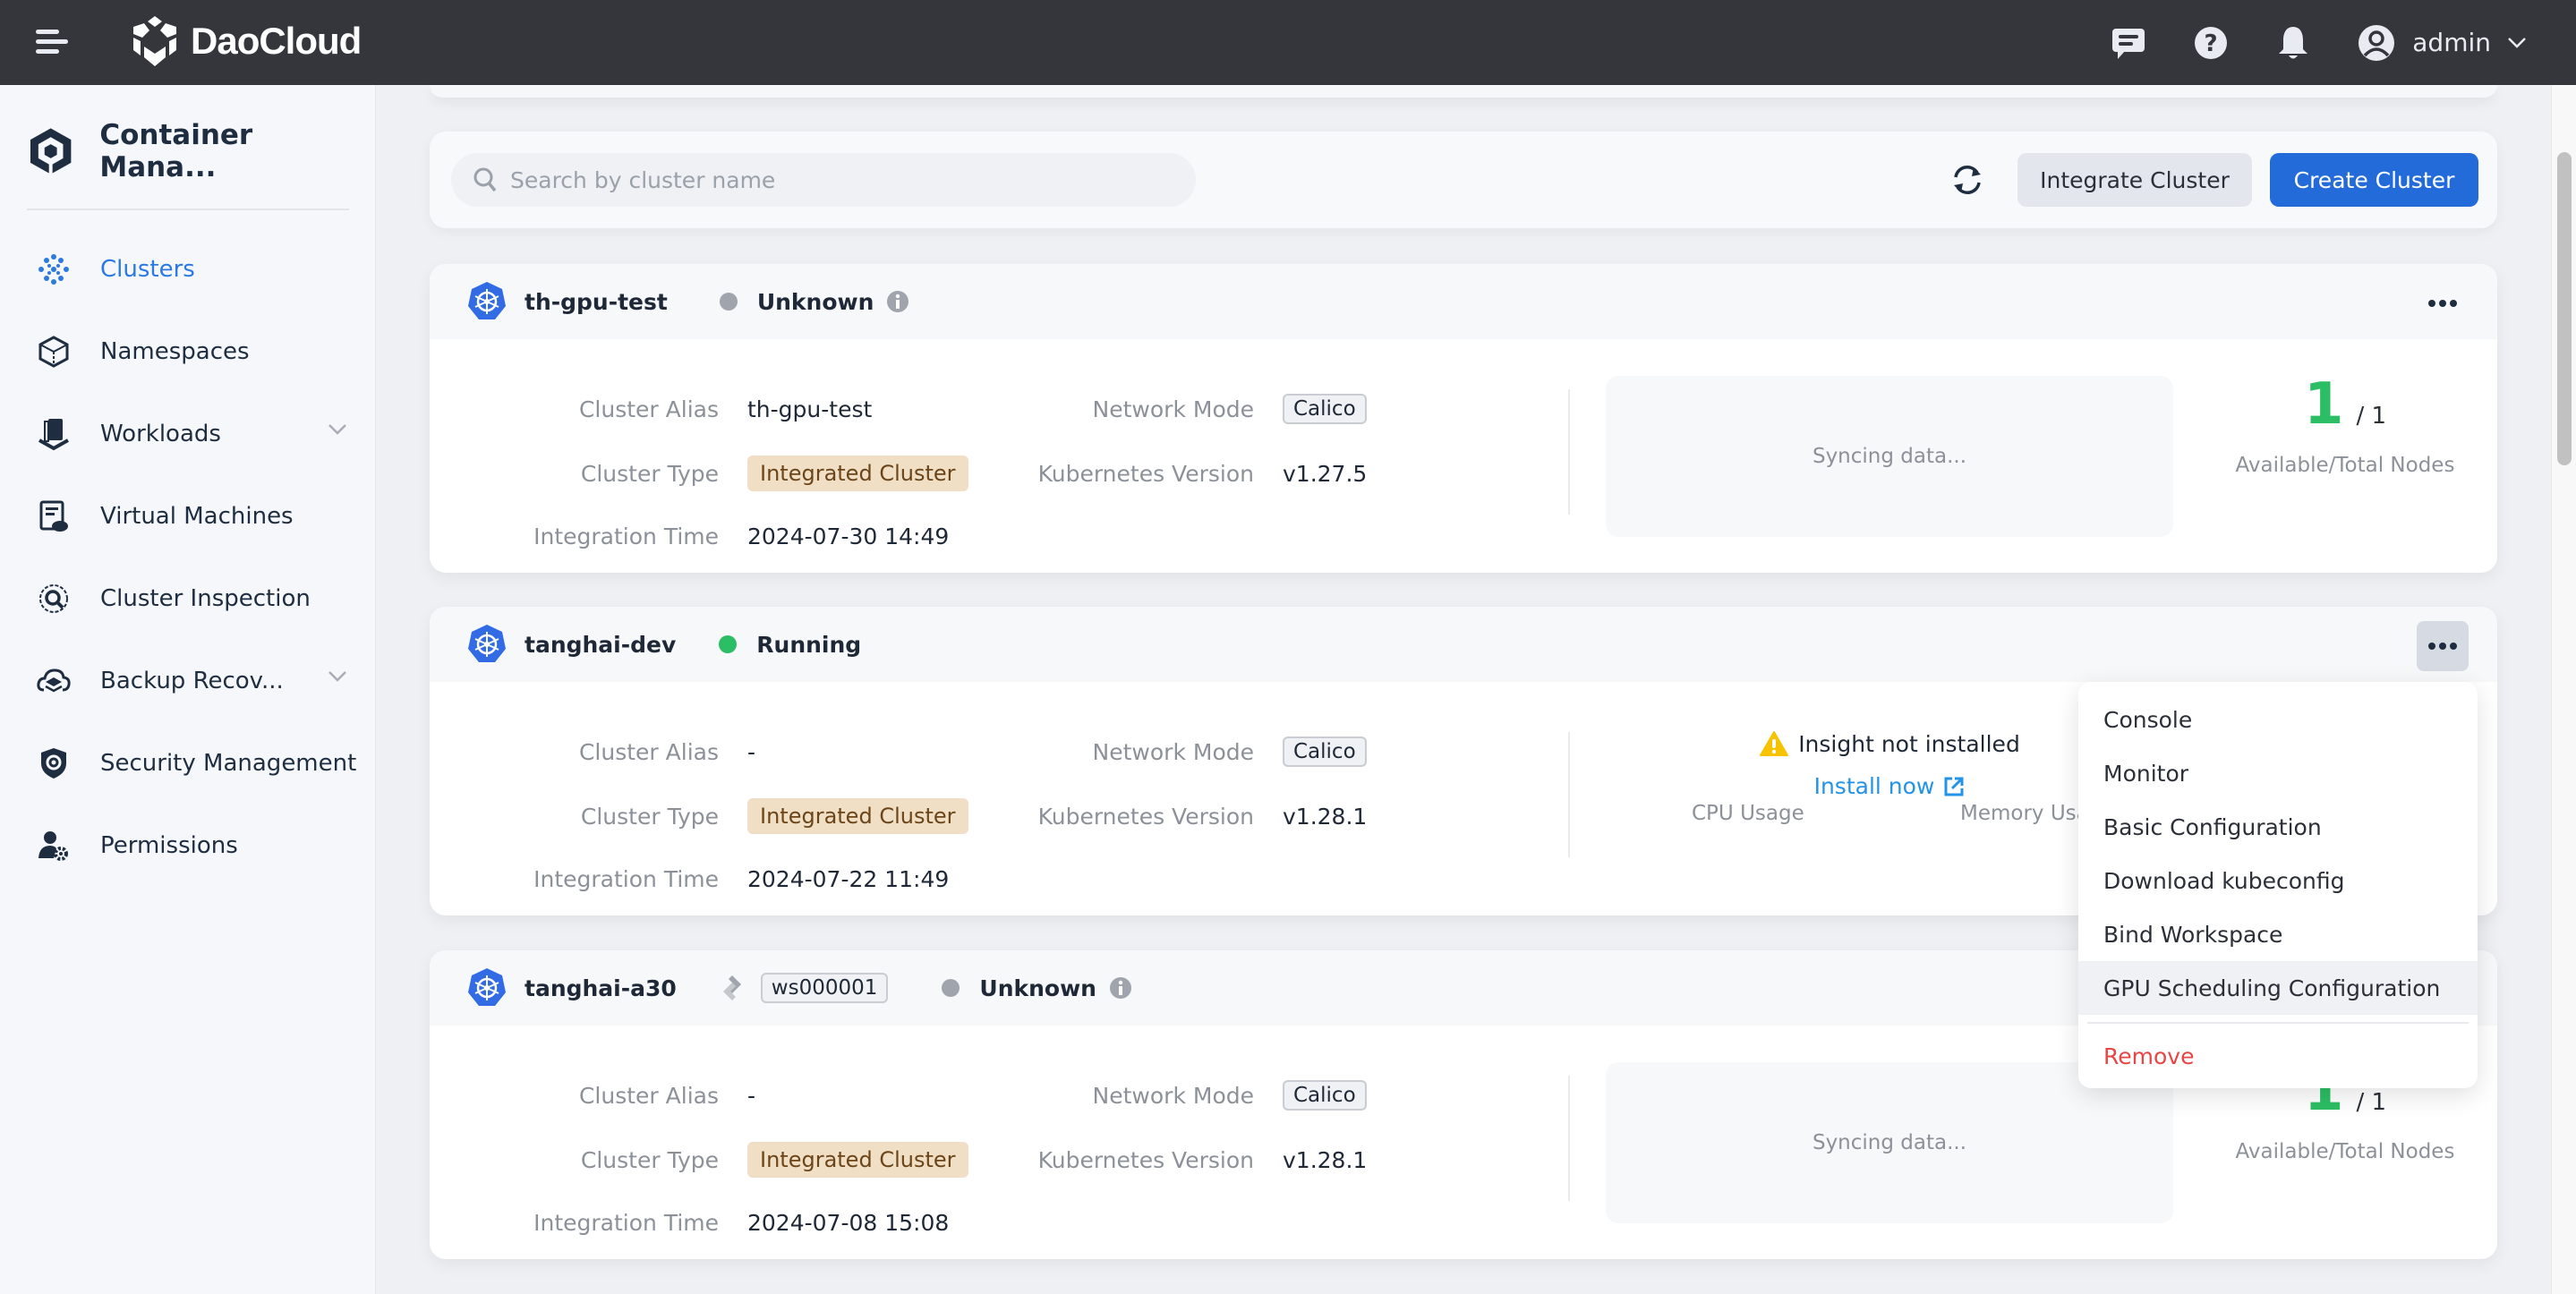 This screenshot has height=1294, width=2576. Describe the element at coordinates (54, 434) in the screenshot. I see `workloads-icon` at that location.